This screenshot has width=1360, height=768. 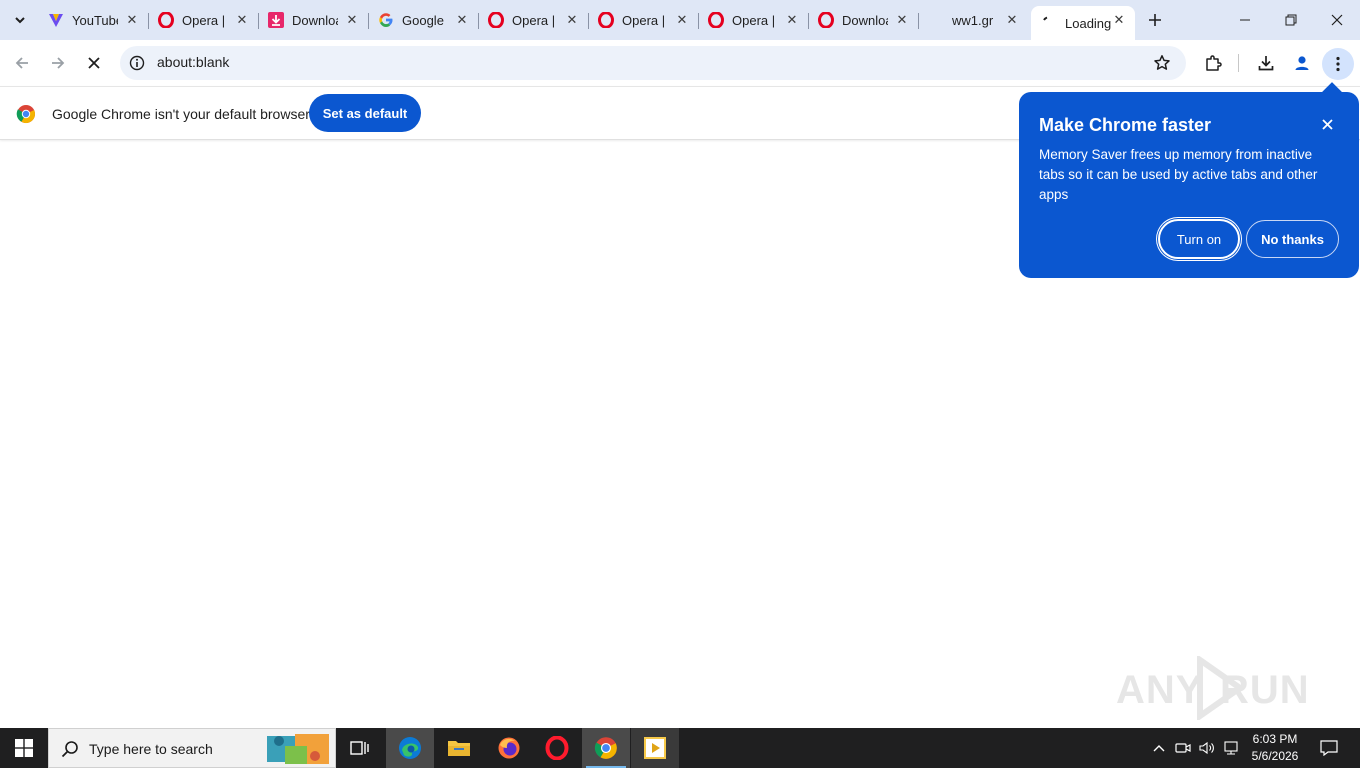 I want to click on tab-title: Google, so click(x=423, y=20).